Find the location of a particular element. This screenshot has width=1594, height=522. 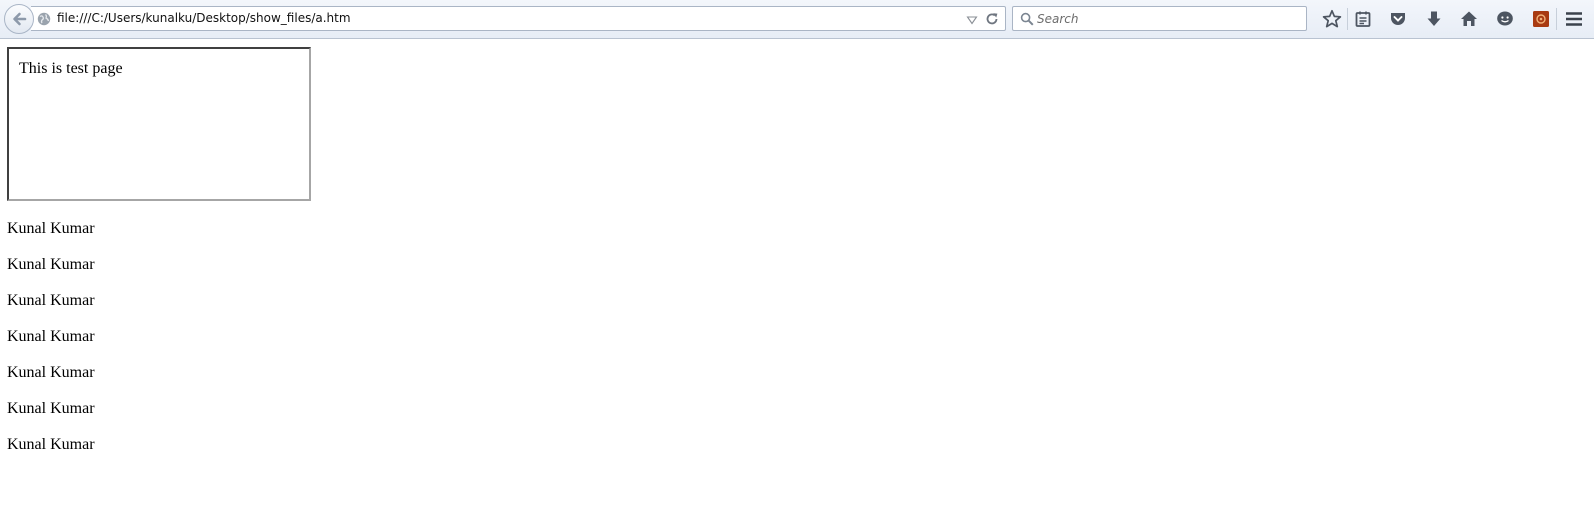

home-button is located at coordinates (1469, 19).